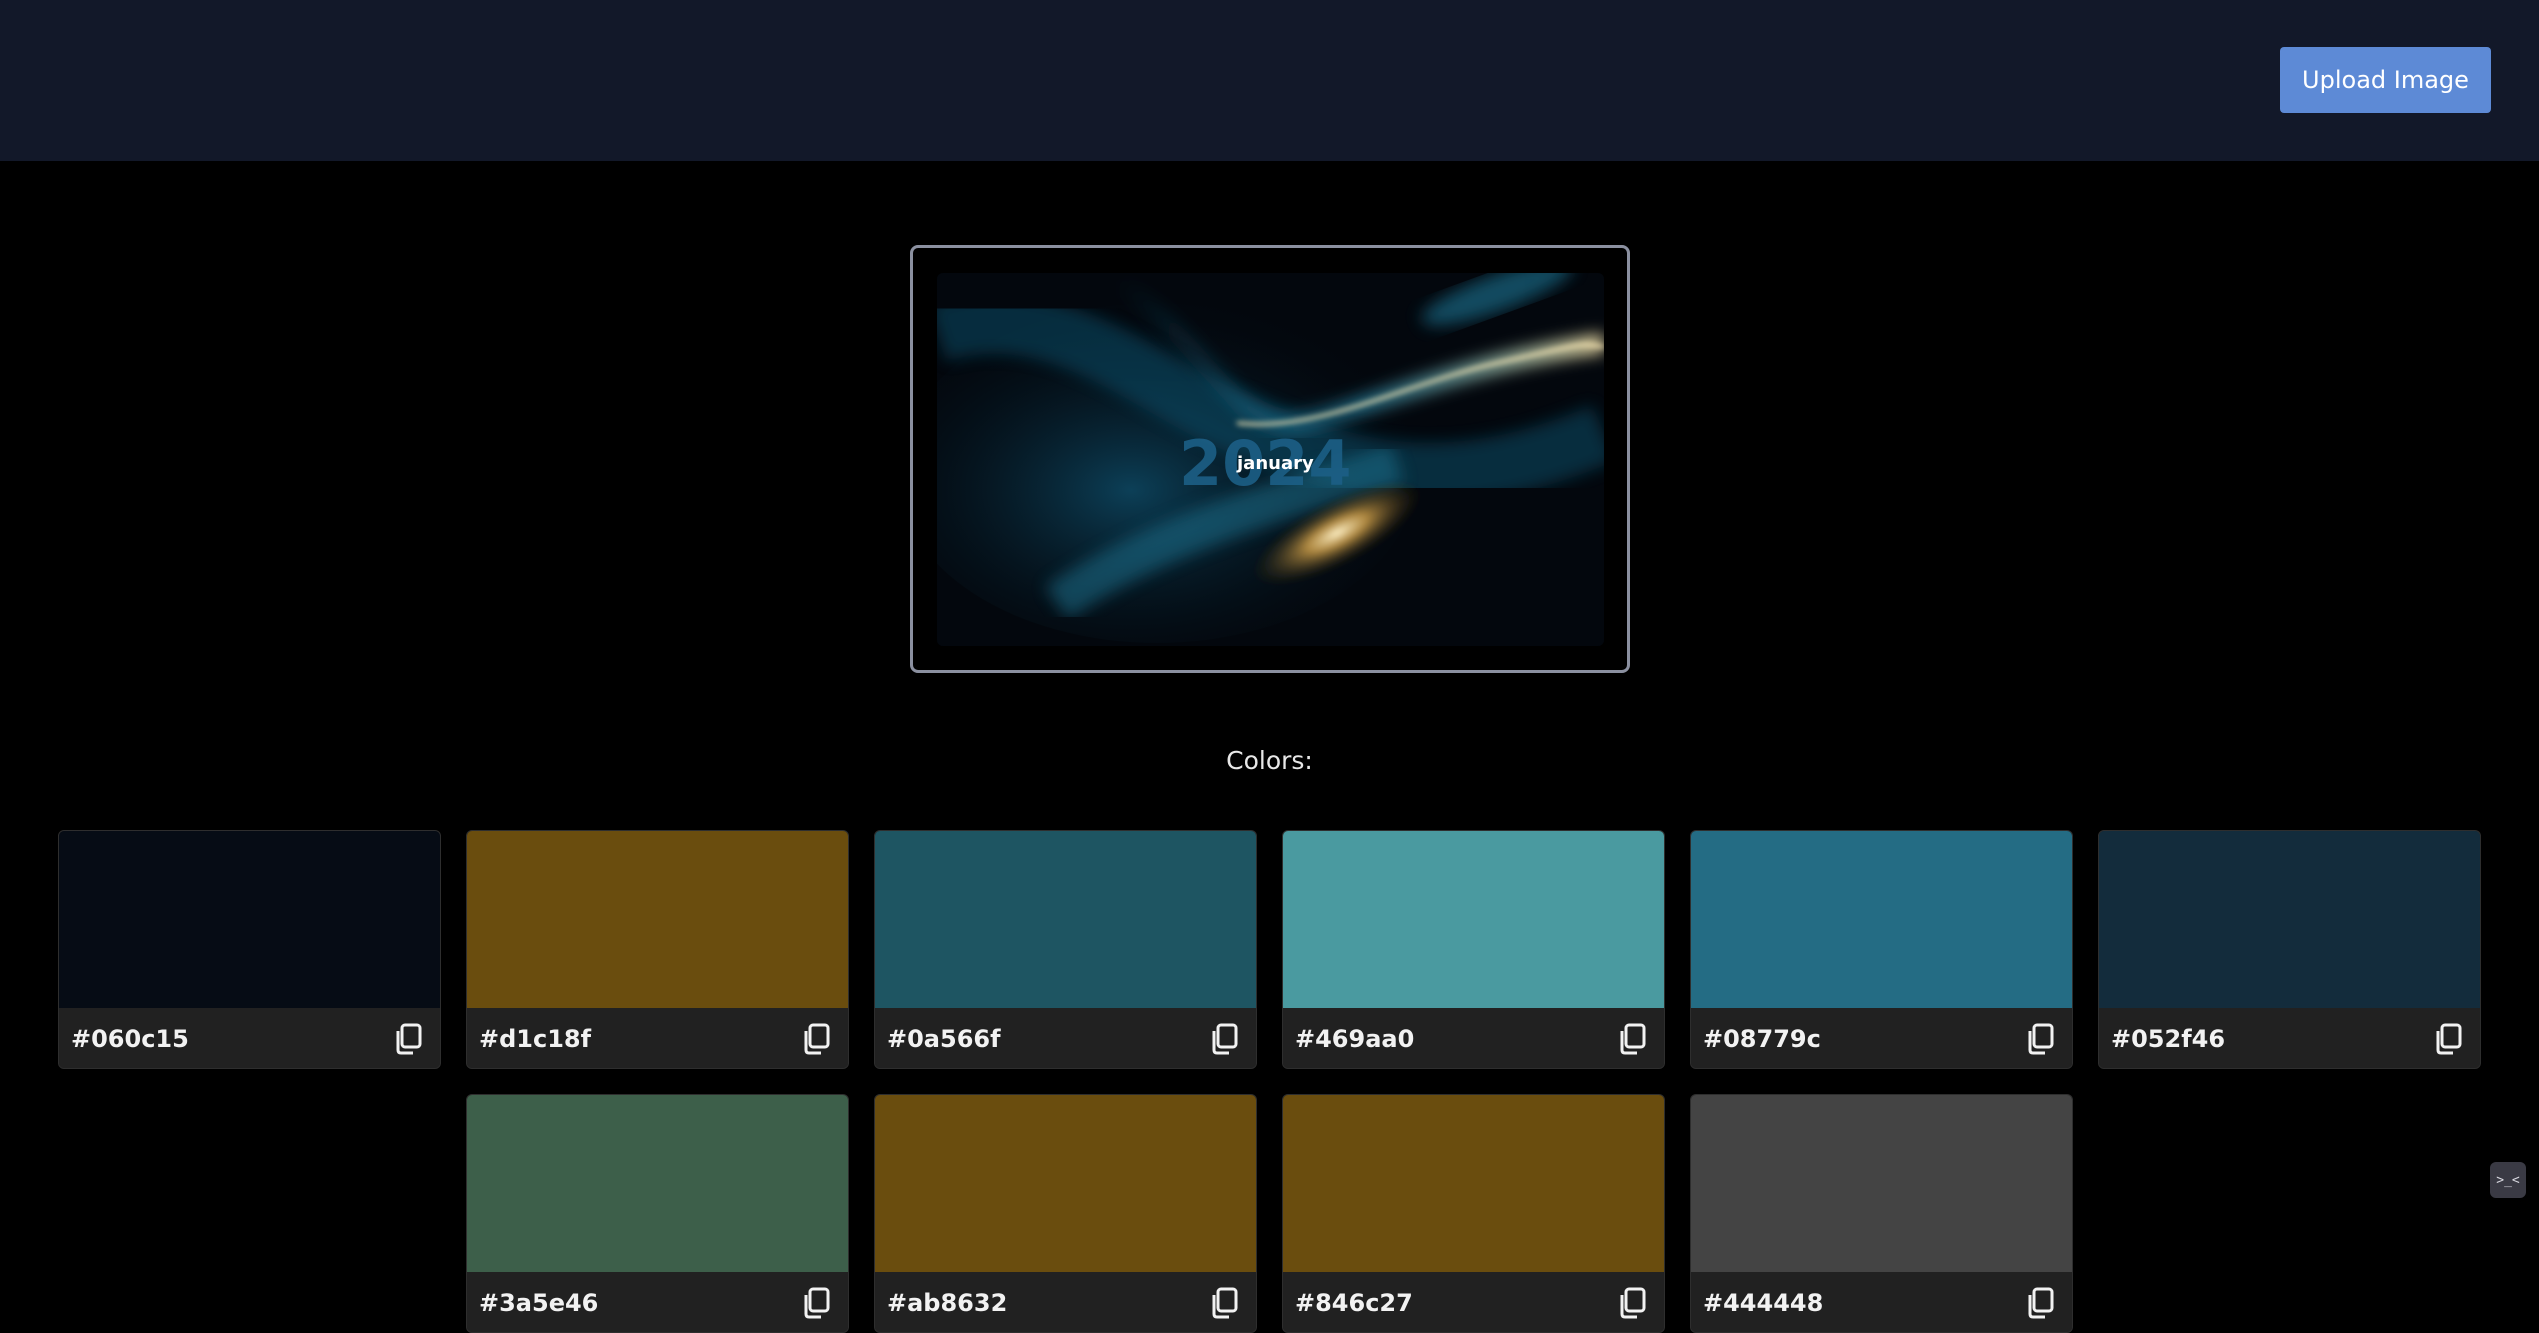  I want to click on swatch-footer: #08779c, so click(1881, 1038).